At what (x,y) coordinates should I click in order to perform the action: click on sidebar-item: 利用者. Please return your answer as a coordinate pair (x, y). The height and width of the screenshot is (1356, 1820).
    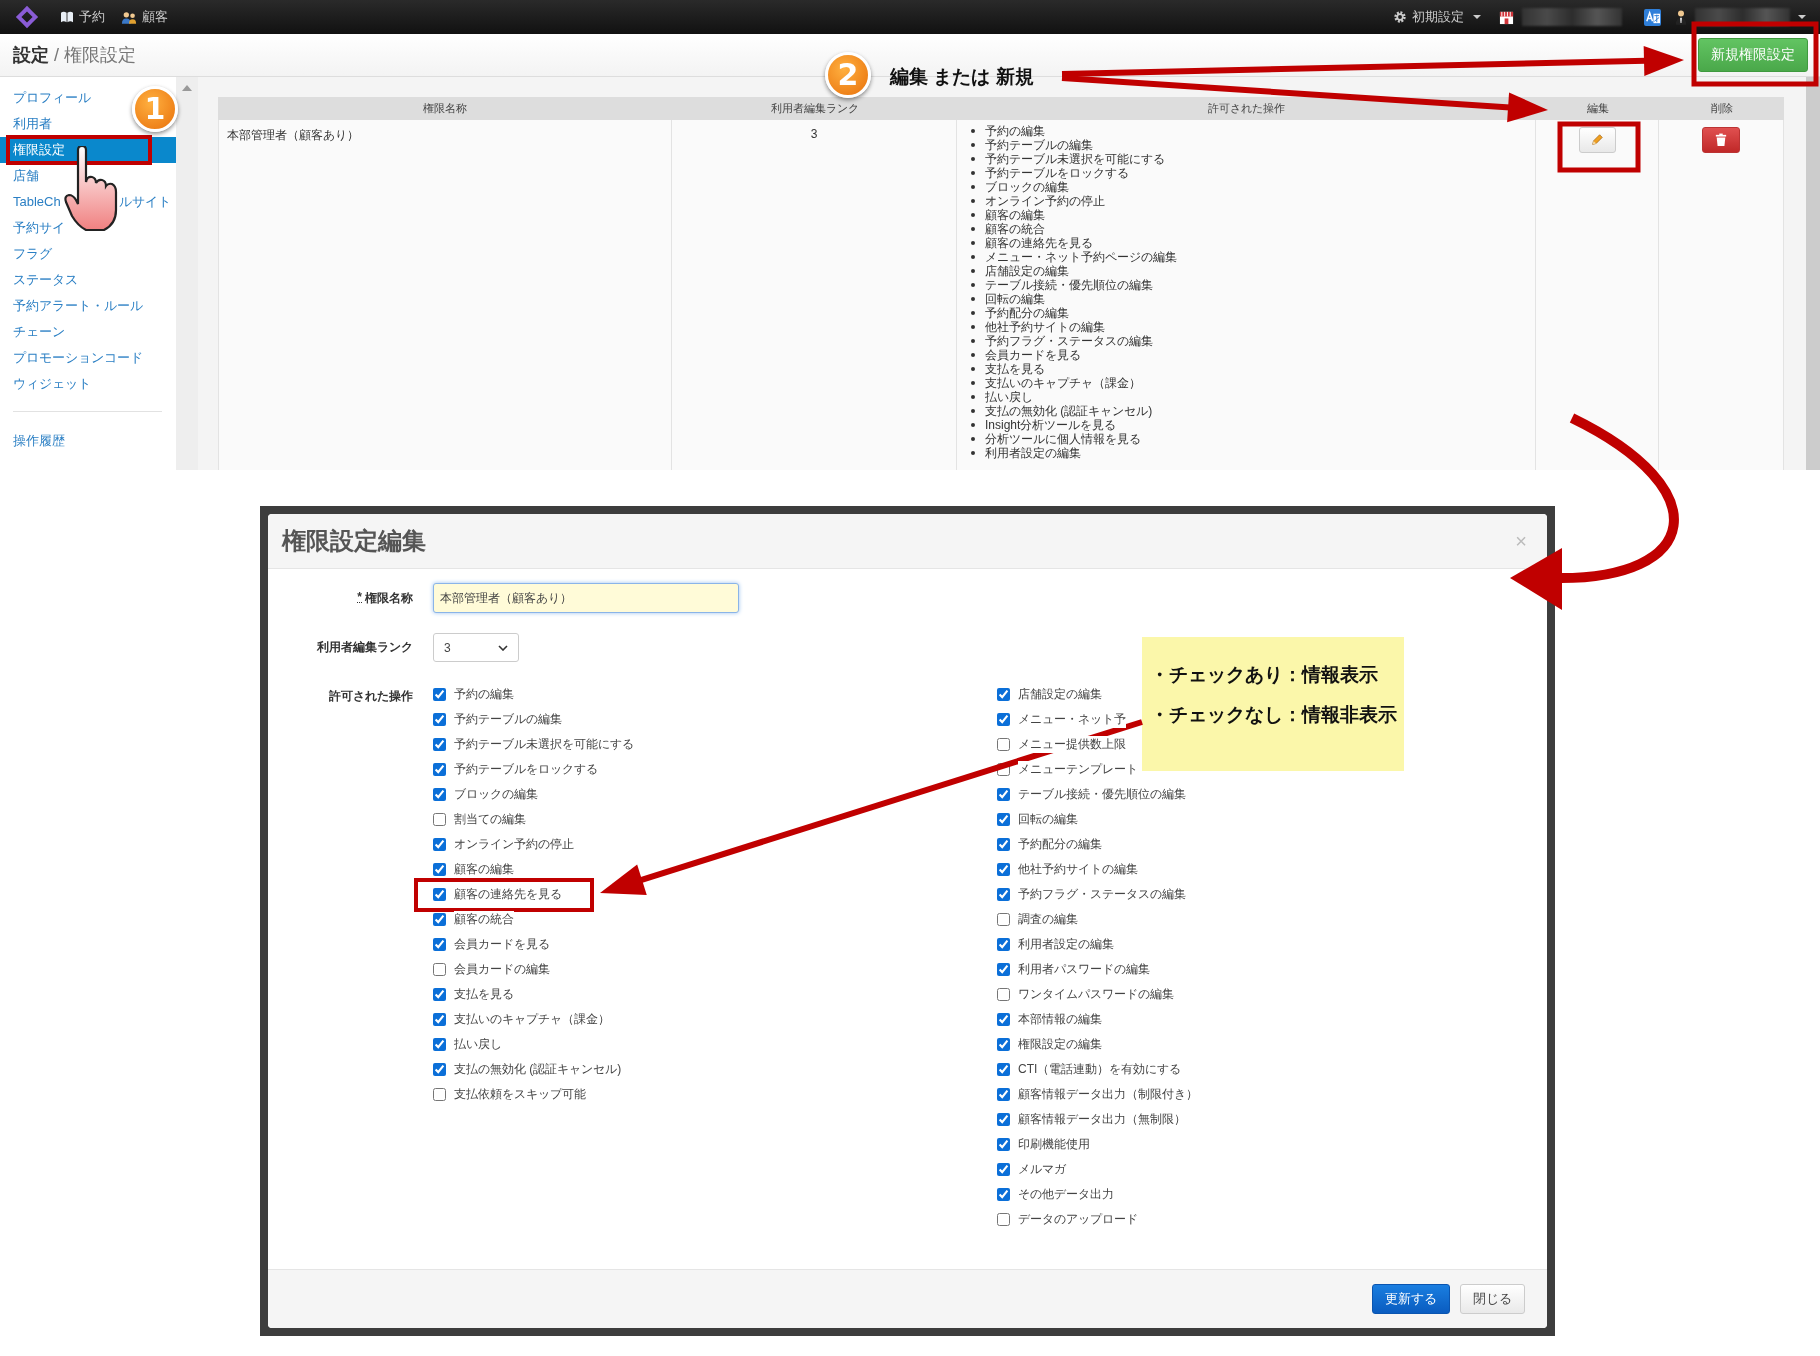
    Looking at the image, I should click on (28, 124).